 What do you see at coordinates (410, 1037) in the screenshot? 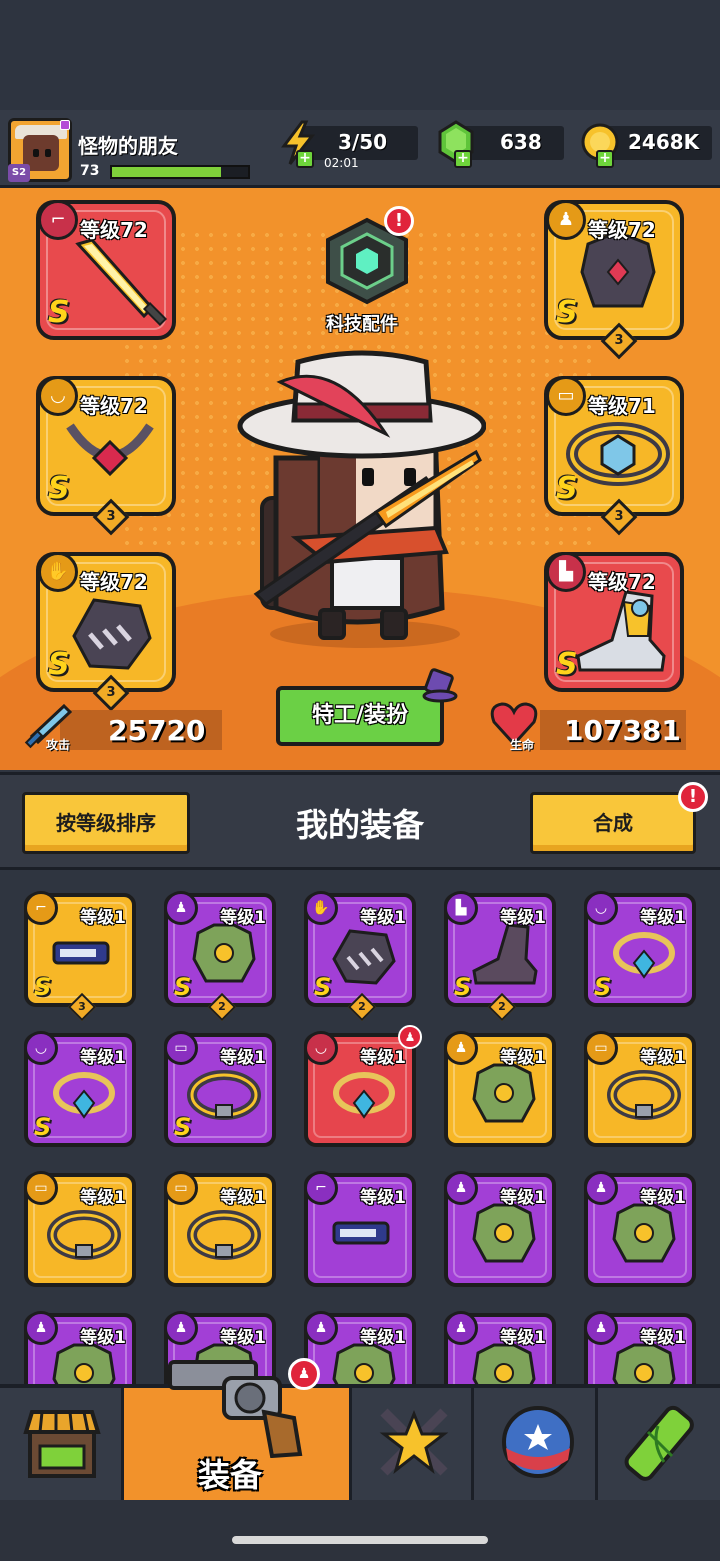
I see `new-item-badge: ♟` at bounding box center [410, 1037].